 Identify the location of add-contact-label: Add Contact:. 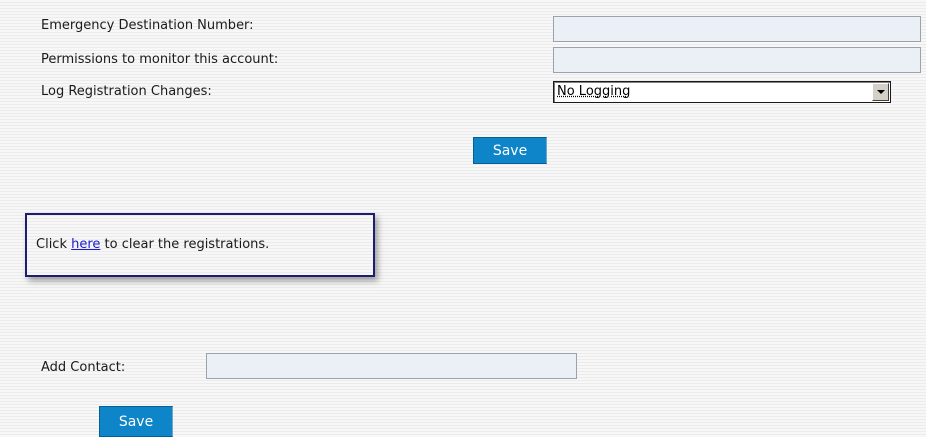
(83, 367).